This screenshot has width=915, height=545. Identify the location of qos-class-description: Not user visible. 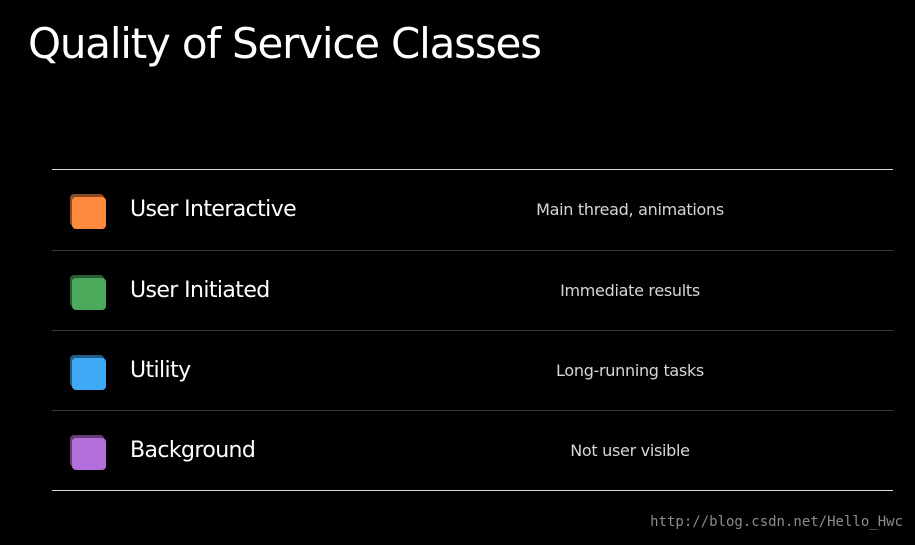
(630, 450).